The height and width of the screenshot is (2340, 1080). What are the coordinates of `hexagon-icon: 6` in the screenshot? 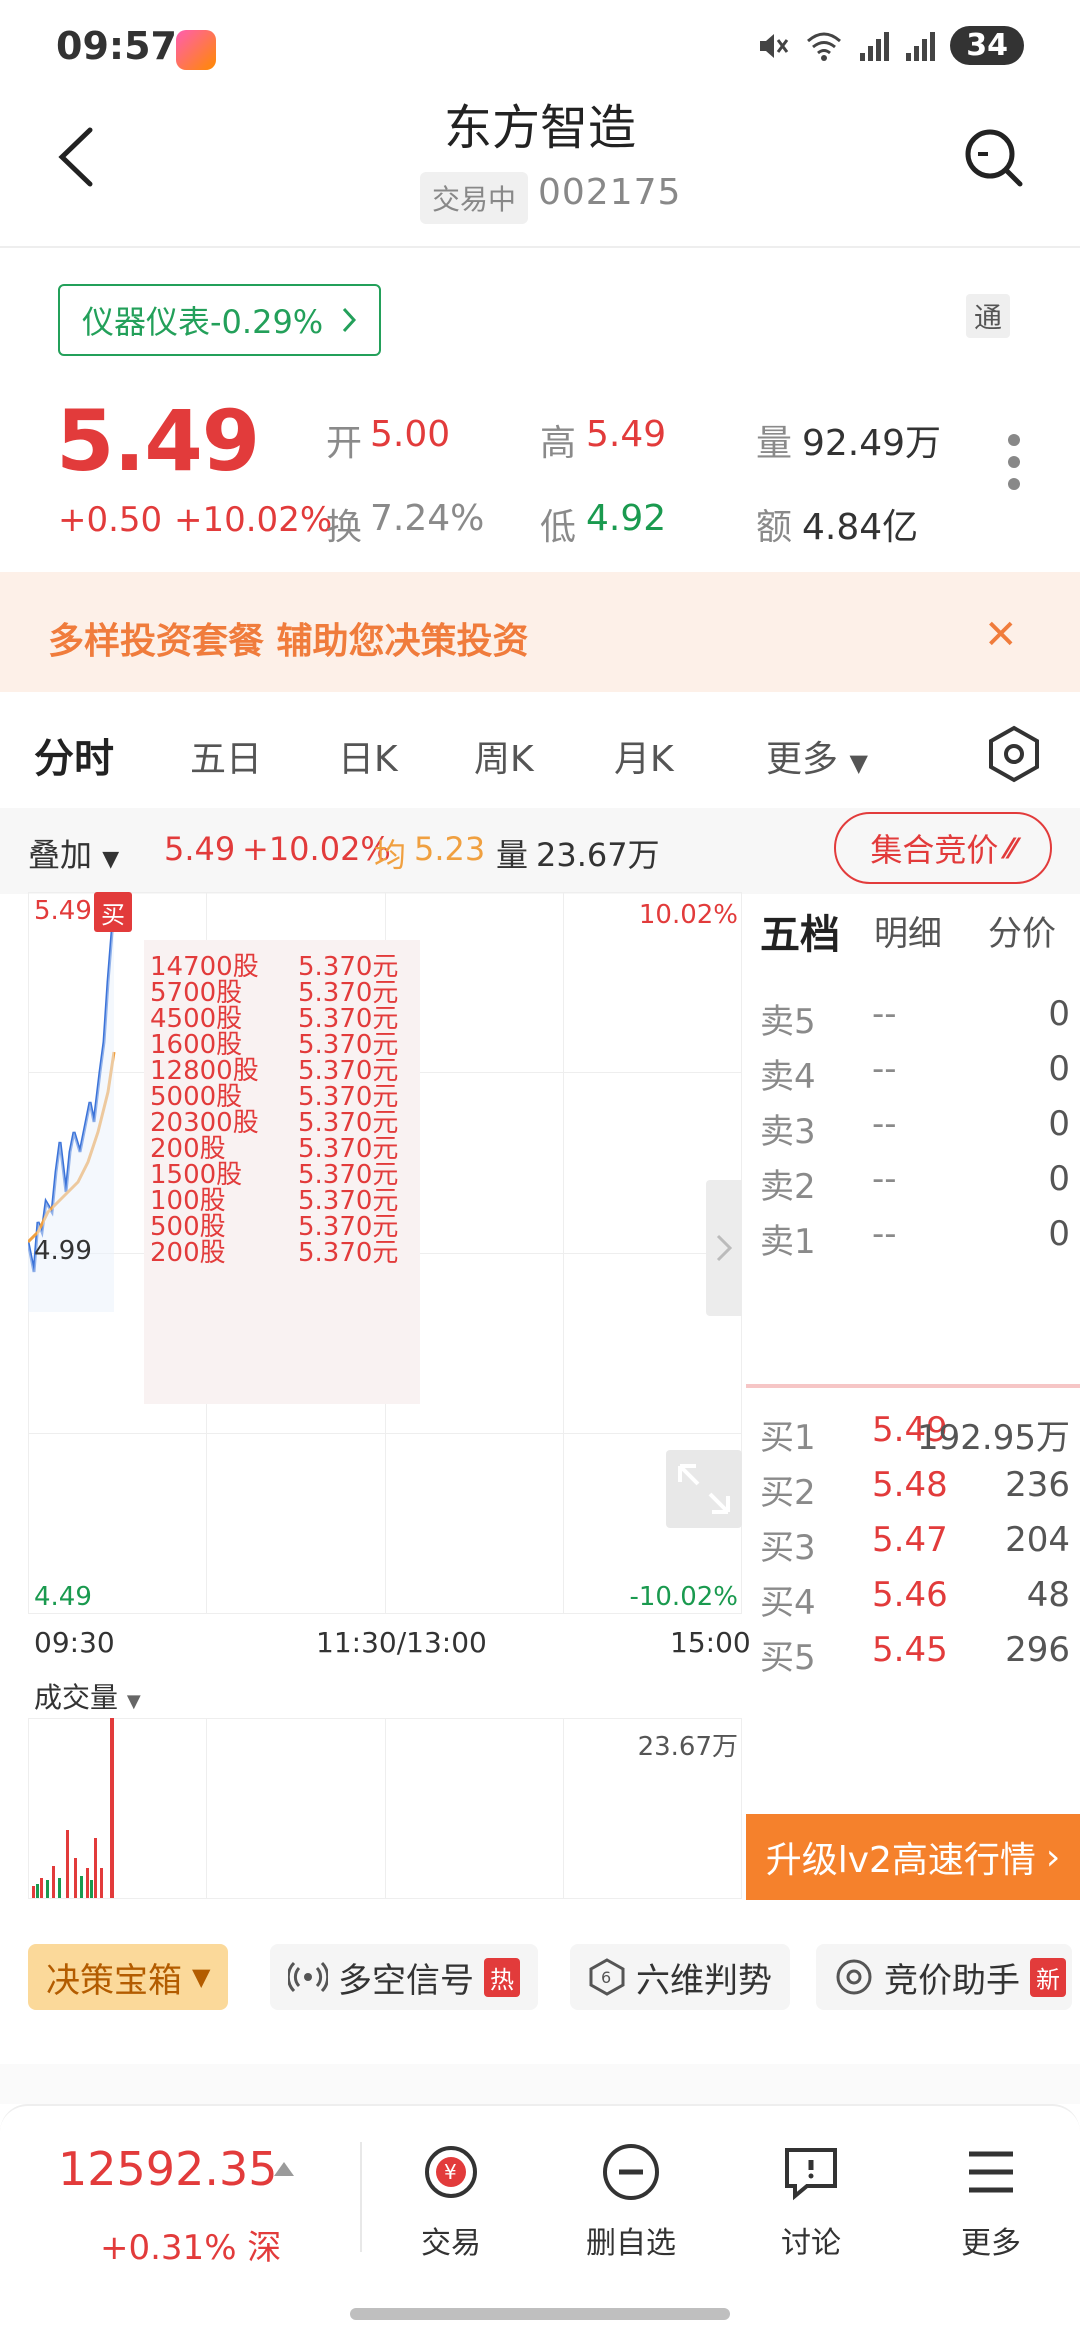 It's located at (607, 1977).